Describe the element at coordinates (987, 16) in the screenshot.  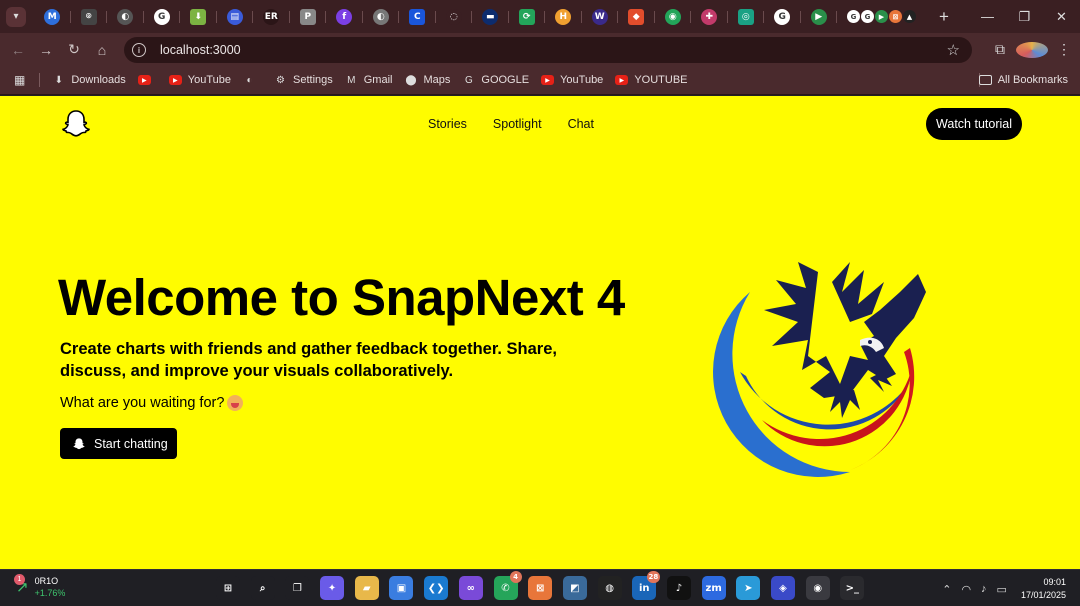
I see `minimize-button: —` at that location.